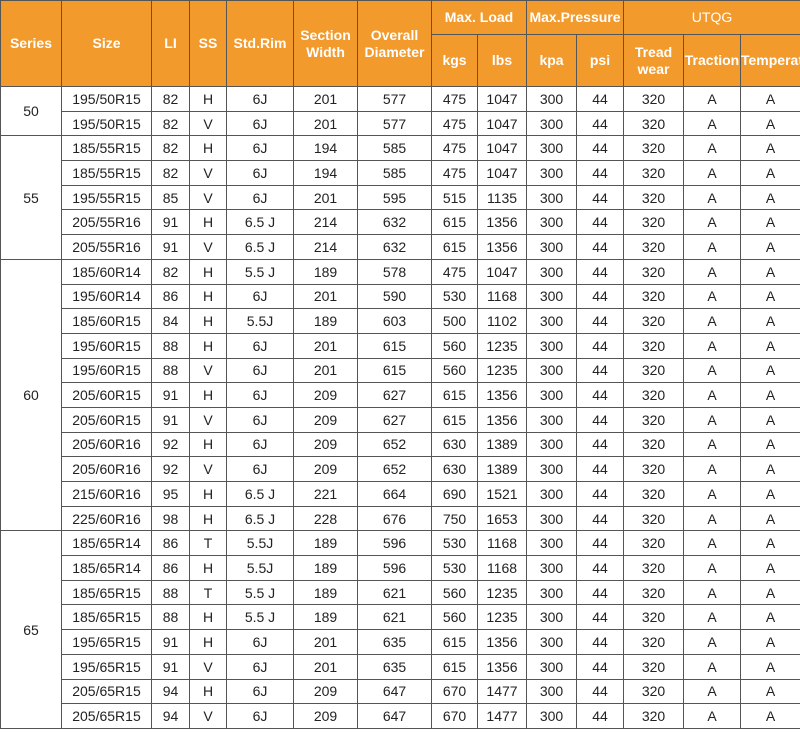 The width and height of the screenshot is (800, 732). What do you see at coordinates (653, 60) in the screenshot?
I see `header-treadwear: Tread wear` at bounding box center [653, 60].